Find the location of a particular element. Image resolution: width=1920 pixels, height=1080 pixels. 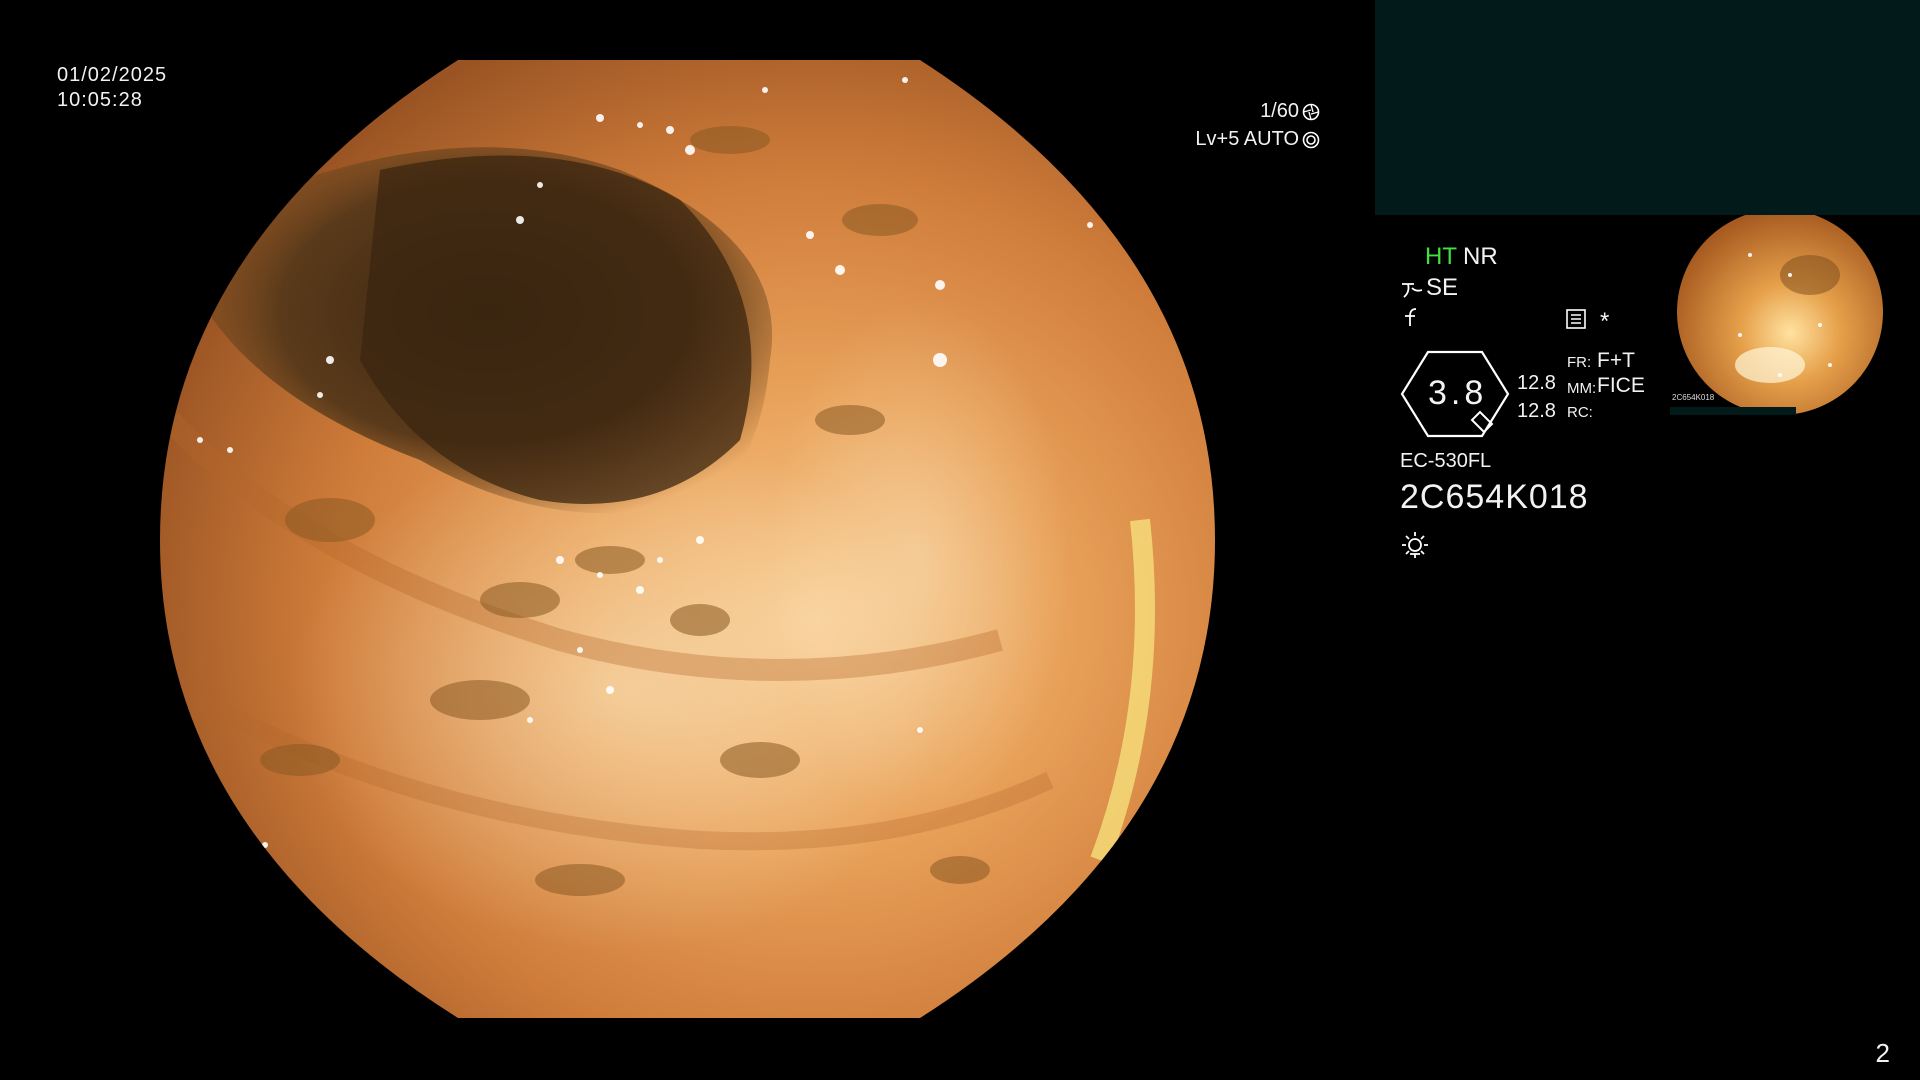

thumbnail-image is located at coordinates (1776, 315).